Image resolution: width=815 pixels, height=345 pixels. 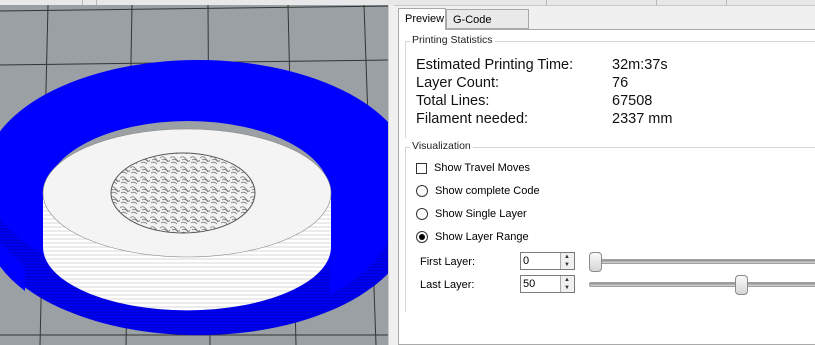 What do you see at coordinates (640, 65) in the screenshot?
I see `estimated-printing-time-value: 32m:37s` at bounding box center [640, 65].